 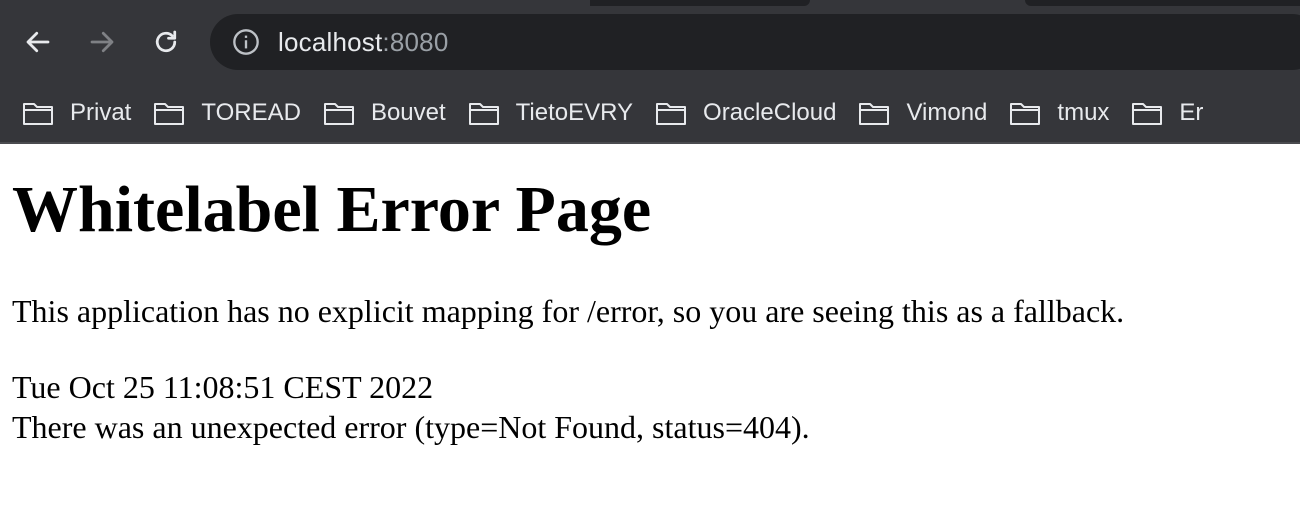 I want to click on bookmark-label: Bouvet, so click(x=408, y=112).